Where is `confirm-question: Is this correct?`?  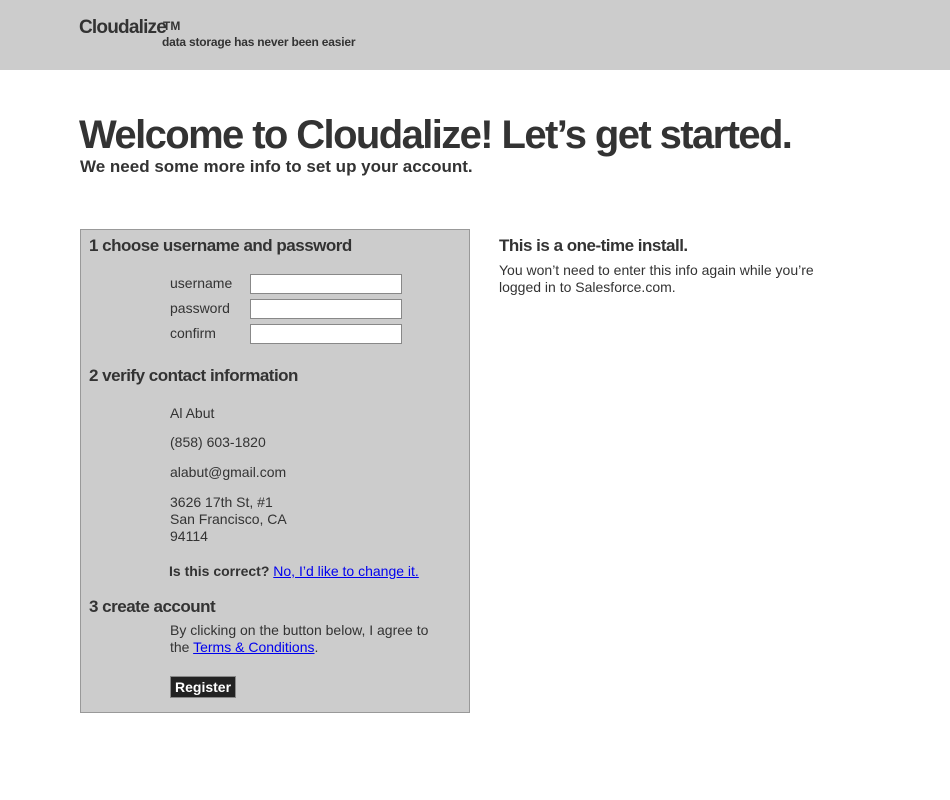
confirm-question: Is this correct? is located at coordinates (219, 571).